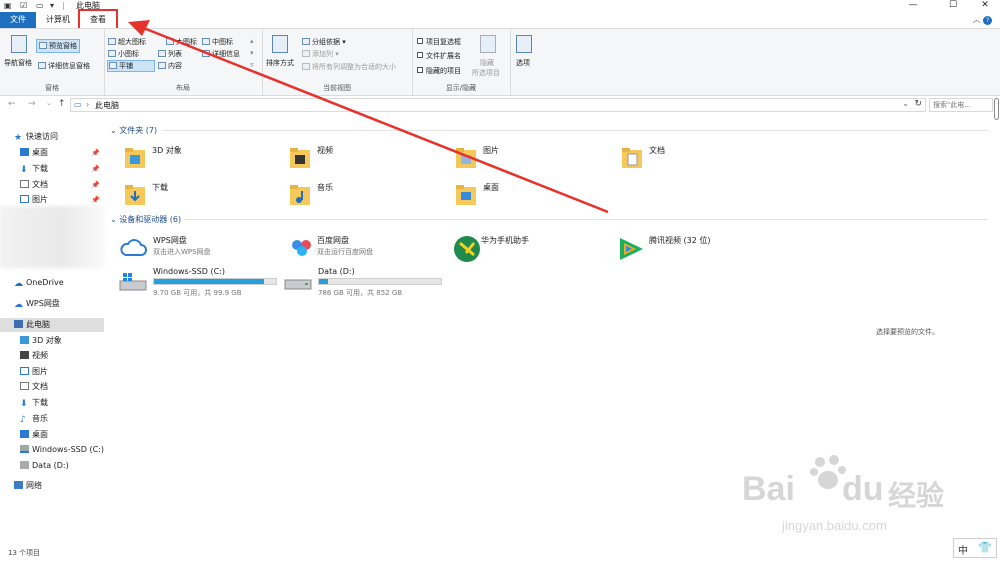  I want to click on nav-pc-desktop: 桌面, so click(72, 435).